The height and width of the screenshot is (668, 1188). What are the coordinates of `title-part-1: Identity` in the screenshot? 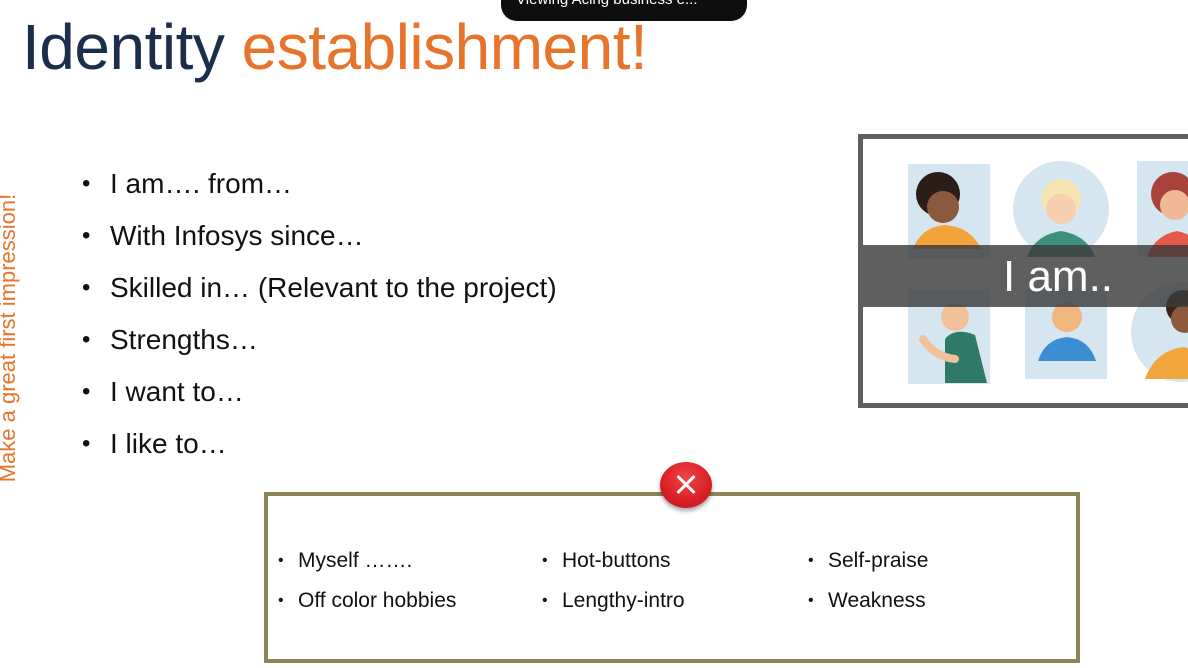 It's located at (123, 47).